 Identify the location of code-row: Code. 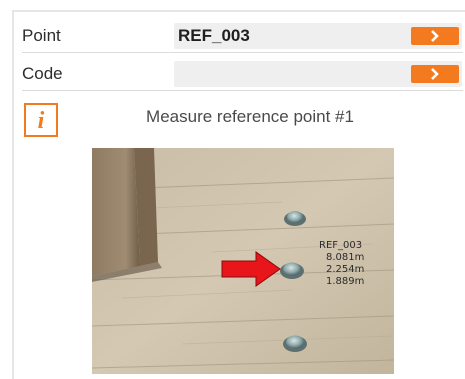
(242, 74).